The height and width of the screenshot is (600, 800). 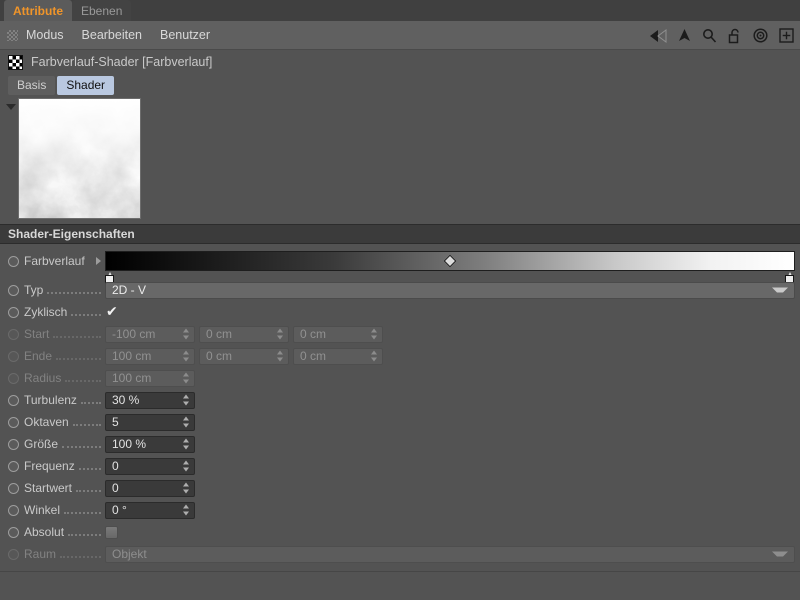 What do you see at coordinates (13, 334) in the screenshot?
I see `animate-dot-start` at bounding box center [13, 334].